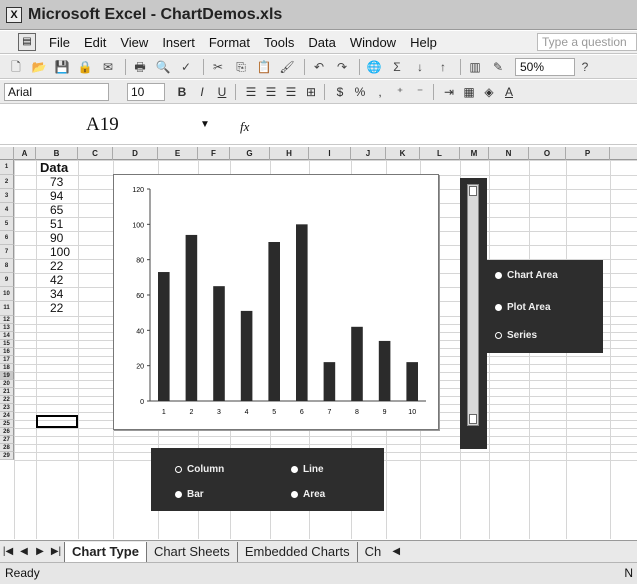 This screenshot has width=637, height=584. Describe the element at coordinates (7, 320) in the screenshot. I see `row-header: 12` at that location.